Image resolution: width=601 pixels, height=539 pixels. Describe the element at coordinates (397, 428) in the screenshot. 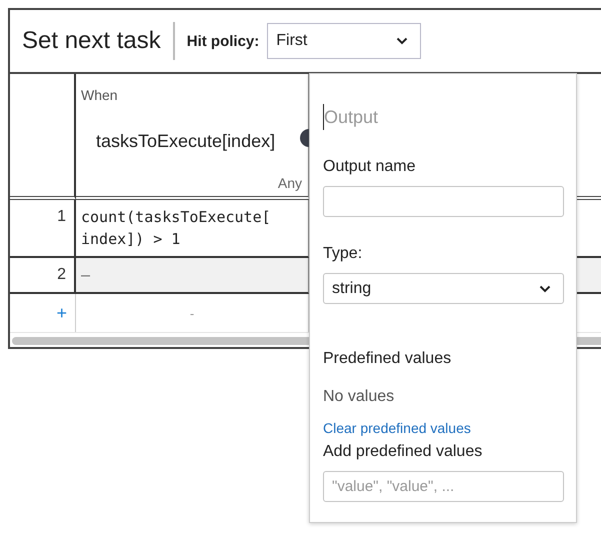

I see `clear-values-link: Clear predefined values` at that location.